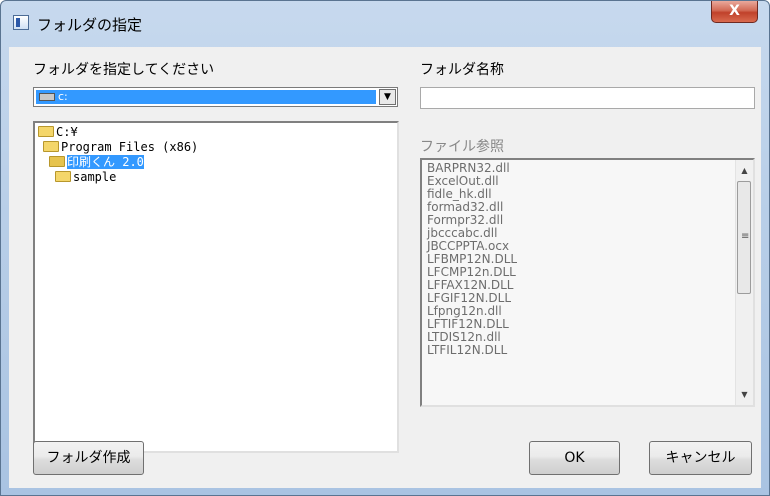 This screenshot has height=496, width=770. Describe the element at coordinates (468, 246) in the screenshot. I see `file-item: JBCCPPTA.ocx` at that location.